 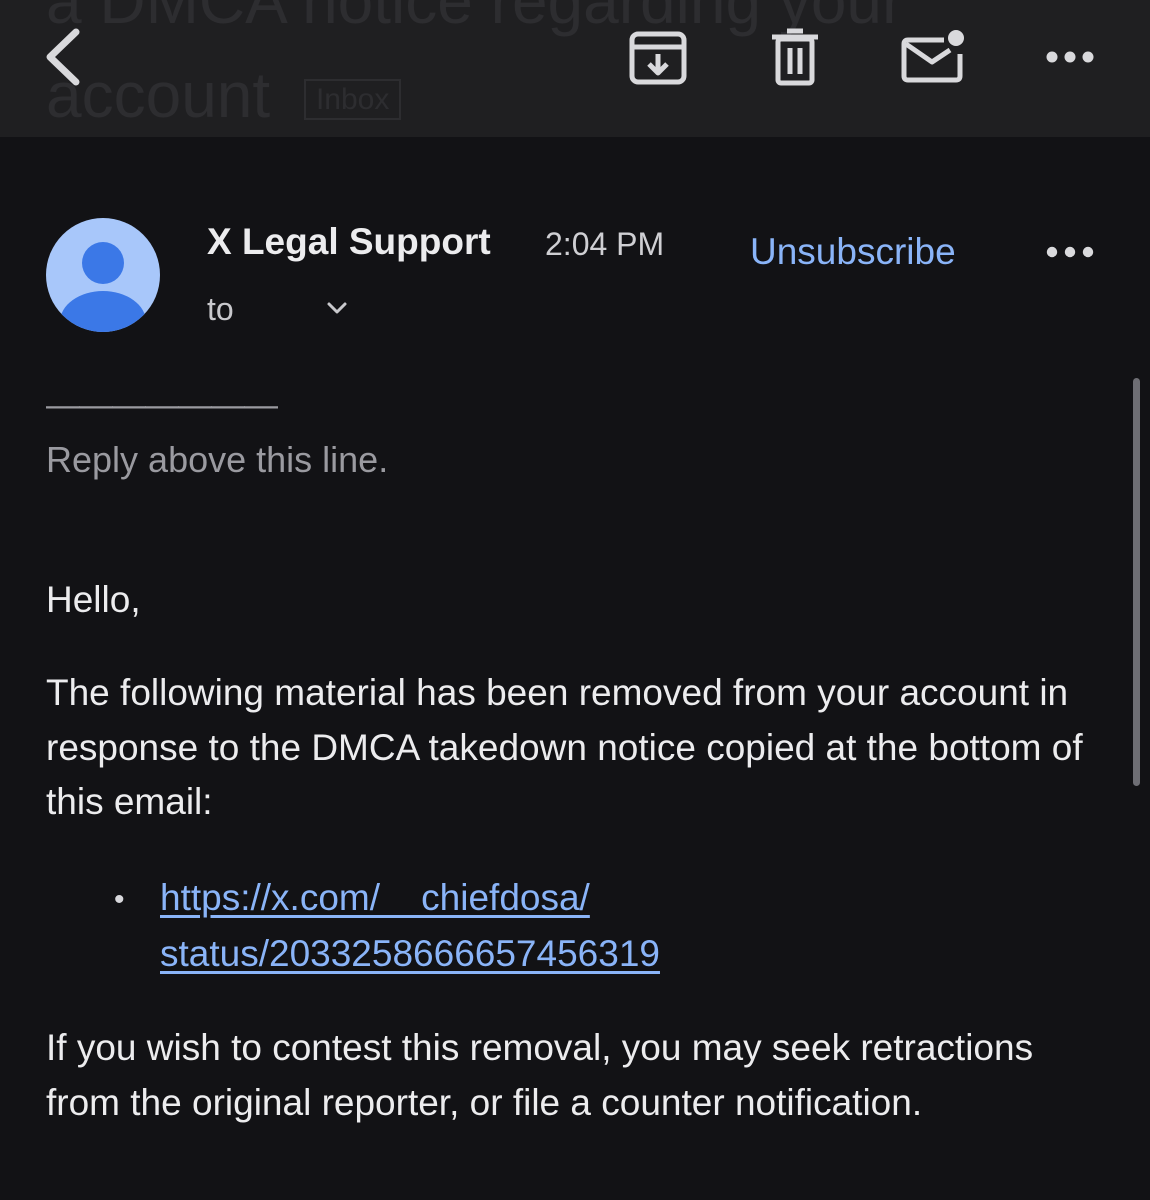 What do you see at coordinates (1070, 252) in the screenshot?
I see `message-more-icon` at bounding box center [1070, 252].